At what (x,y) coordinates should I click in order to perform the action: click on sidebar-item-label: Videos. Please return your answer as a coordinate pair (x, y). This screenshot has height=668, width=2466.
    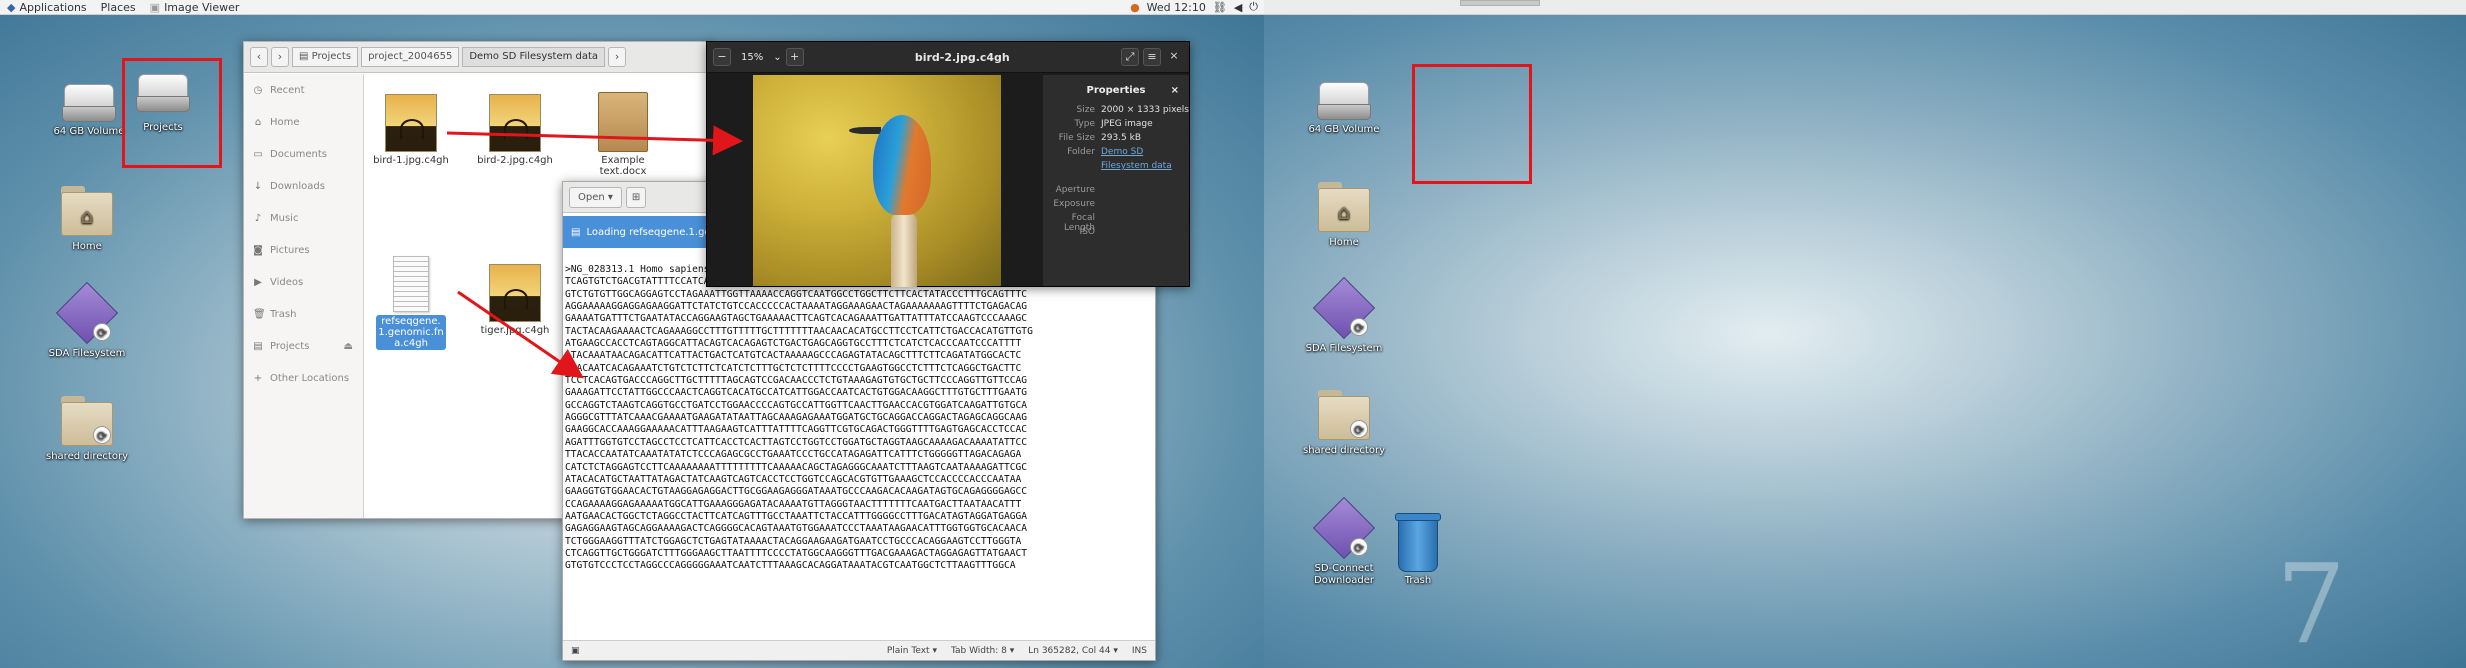
    Looking at the image, I should click on (287, 282).